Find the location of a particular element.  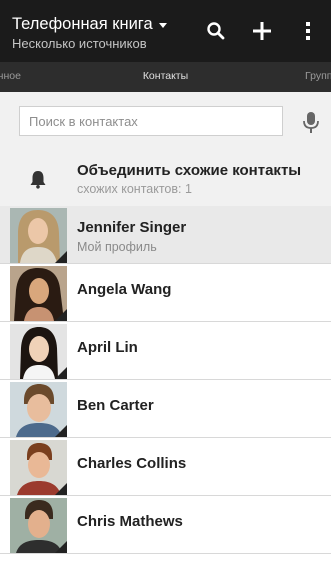

tab-contacts: Контакты is located at coordinates (165, 76).